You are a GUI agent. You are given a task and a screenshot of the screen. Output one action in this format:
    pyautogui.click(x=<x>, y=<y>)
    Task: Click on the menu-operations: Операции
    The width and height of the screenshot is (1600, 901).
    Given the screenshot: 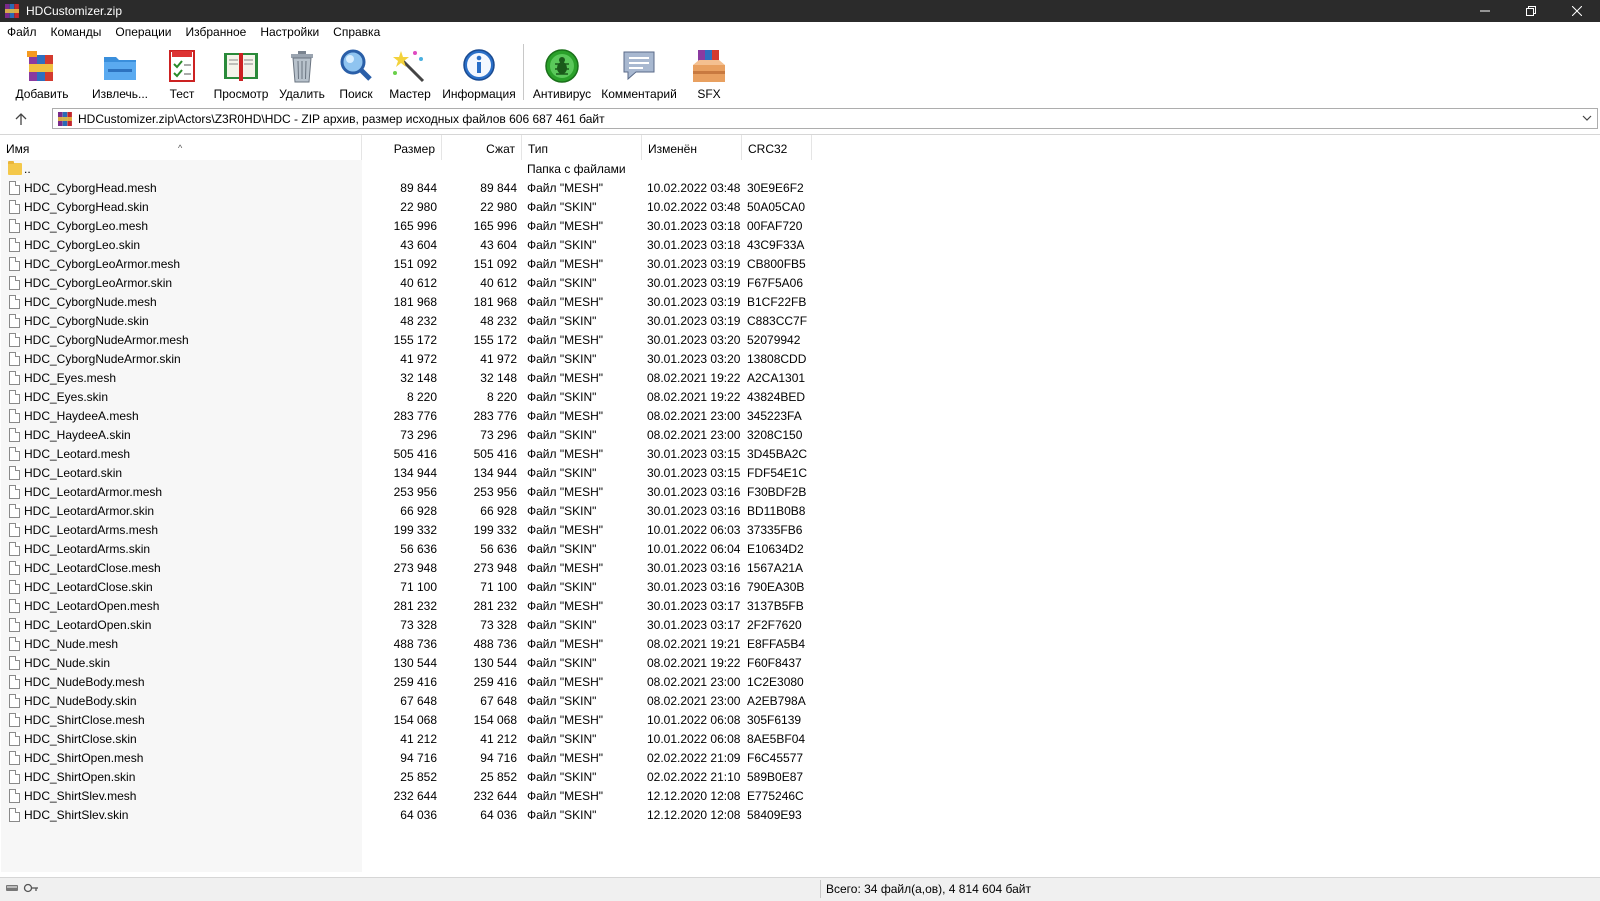 What is the action you would take?
    pyautogui.click(x=143, y=32)
    